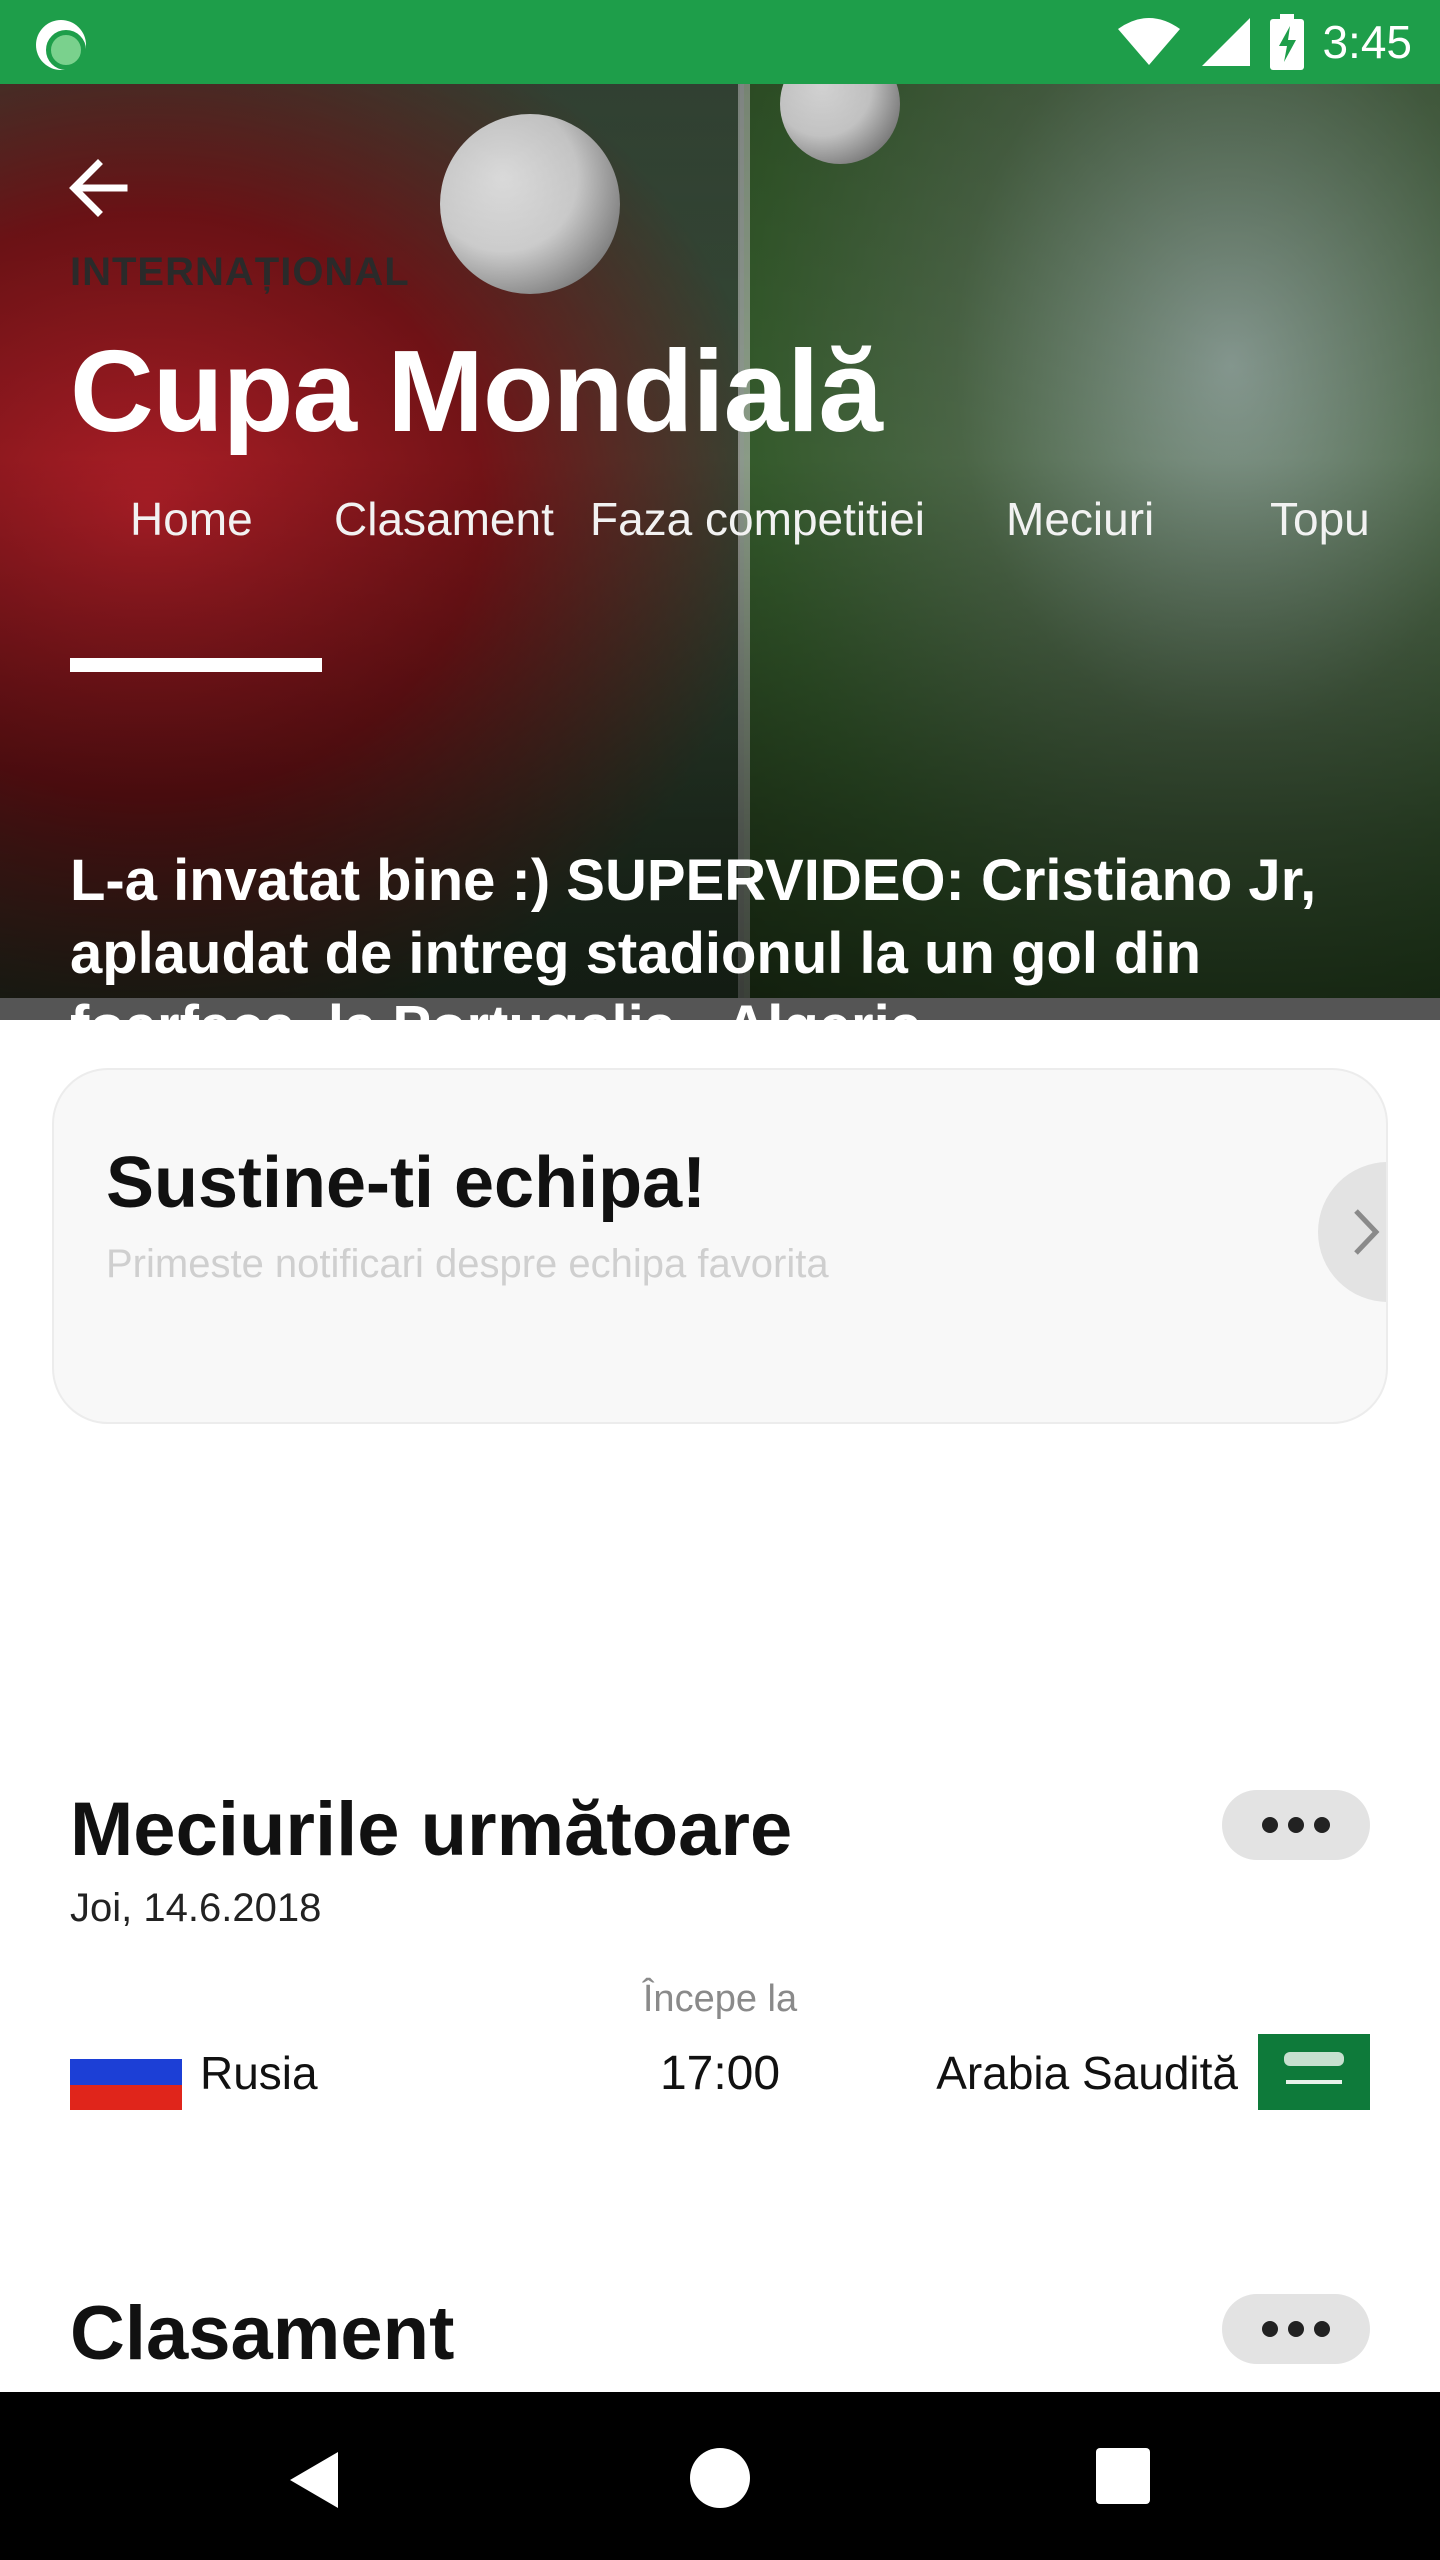 The height and width of the screenshot is (2560, 1440). Describe the element at coordinates (196, 665) in the screenshot. I see `active-tab-indicator` at that location.